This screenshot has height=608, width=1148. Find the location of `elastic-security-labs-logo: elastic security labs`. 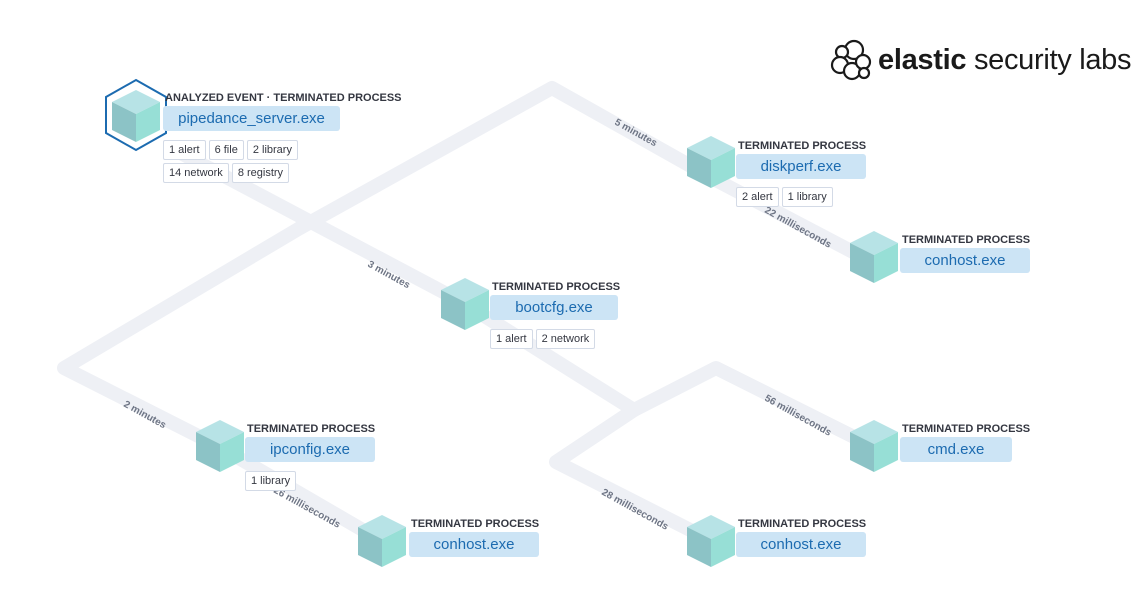

elastic-security-labs-logo: elastic security labs is located at coordinates (981, 60).